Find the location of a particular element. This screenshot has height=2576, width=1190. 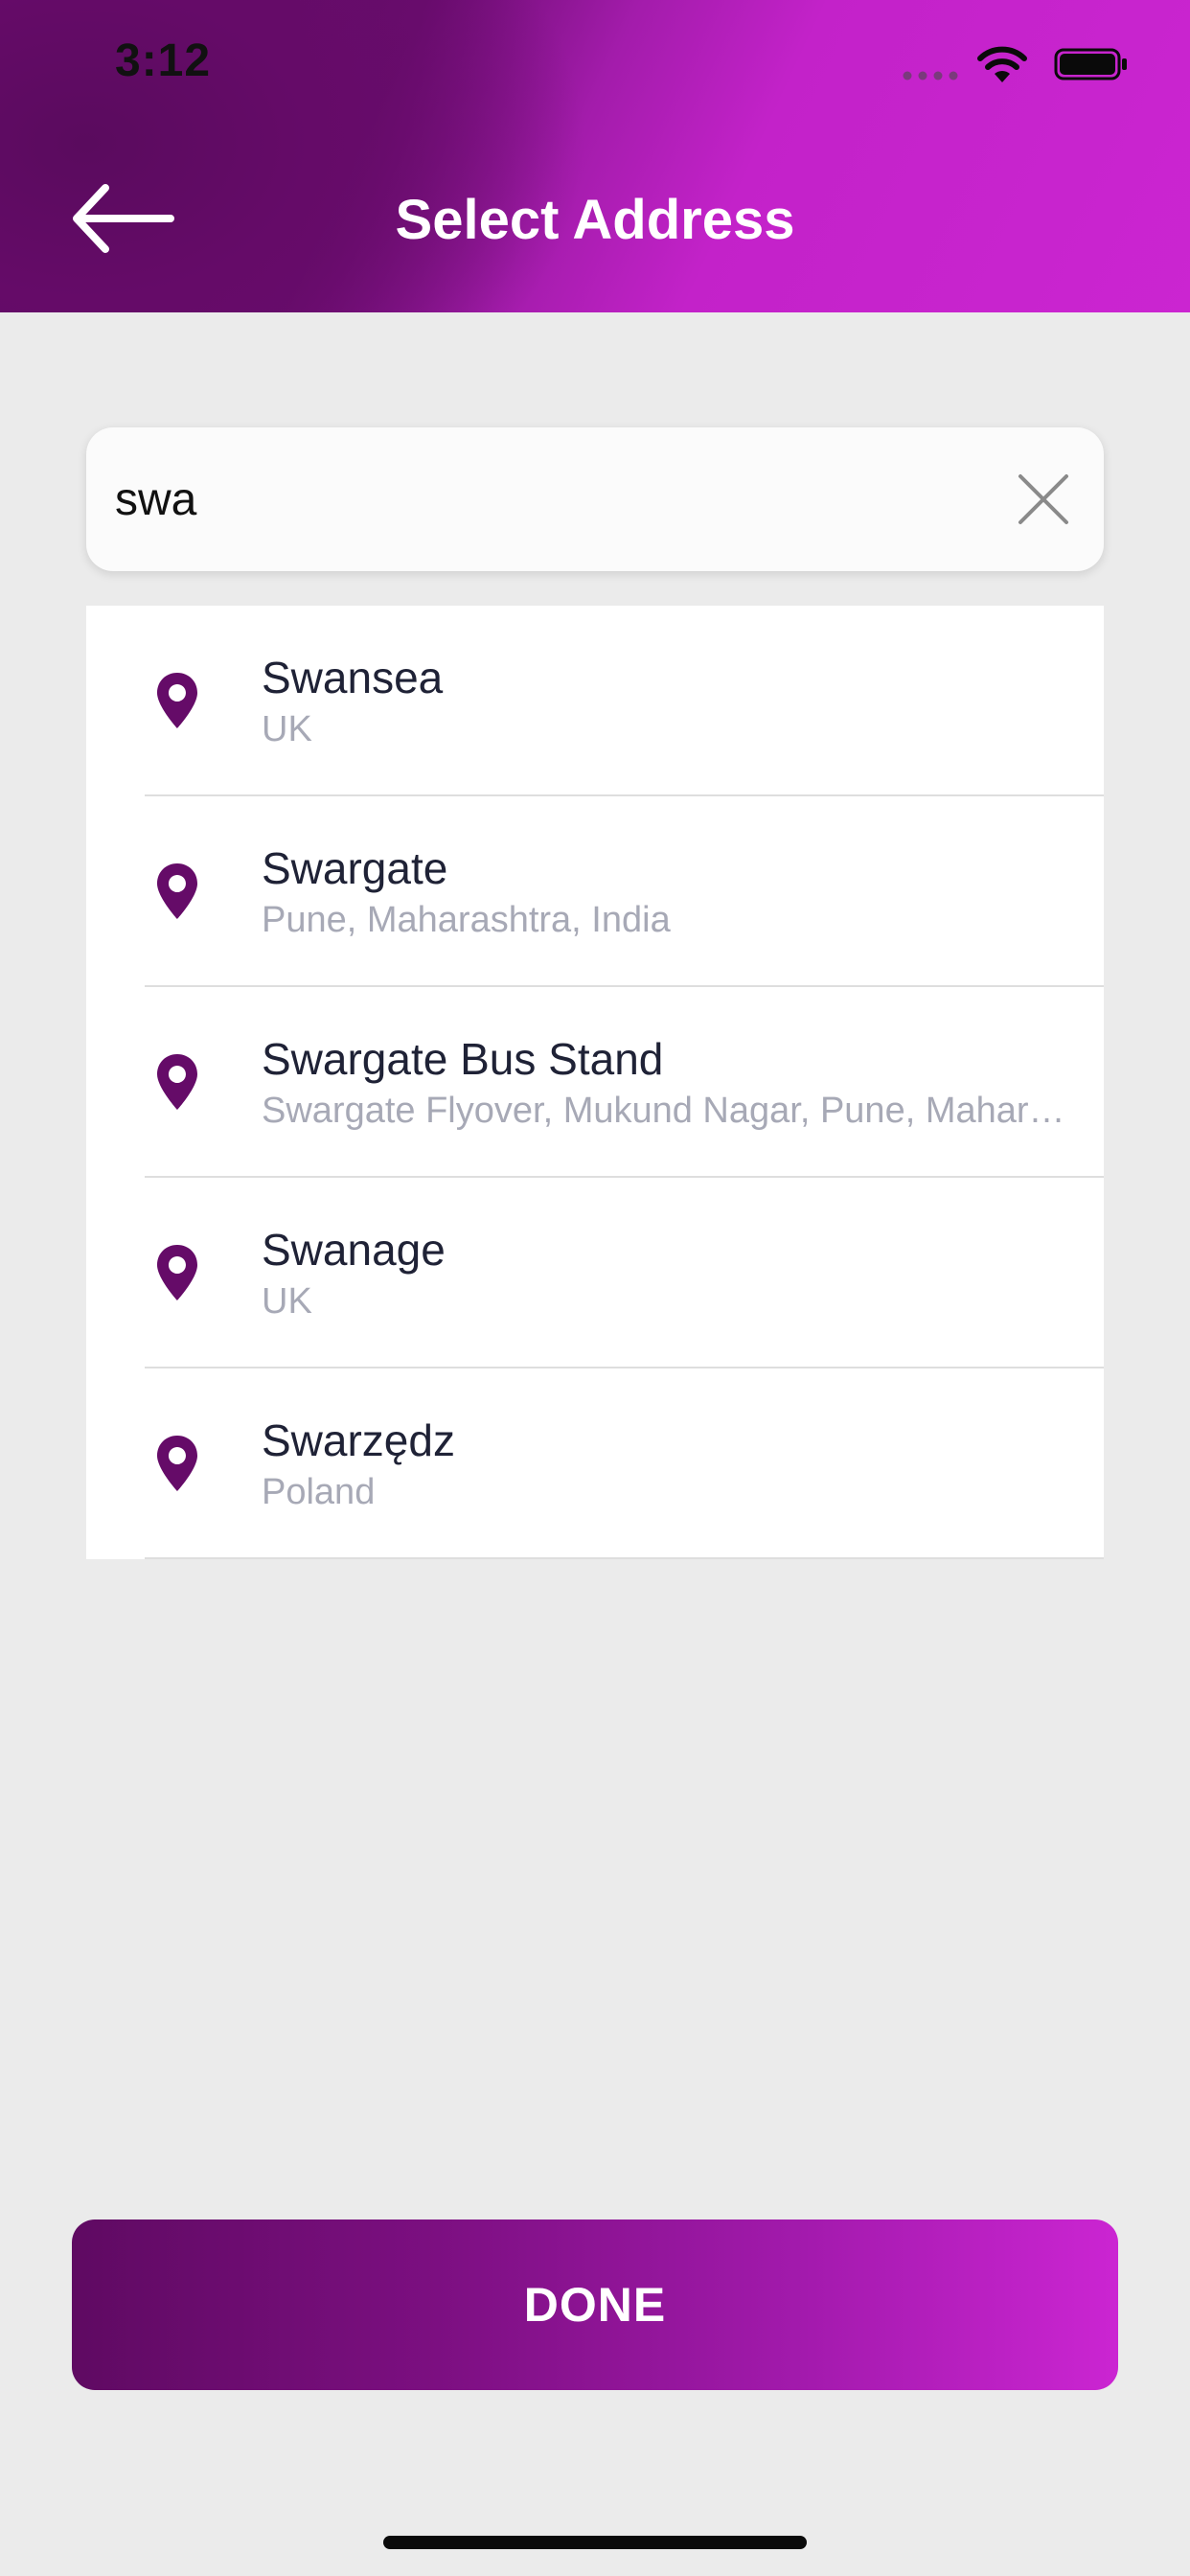

cellular-signal-icon is located at coordinates (931, 75).